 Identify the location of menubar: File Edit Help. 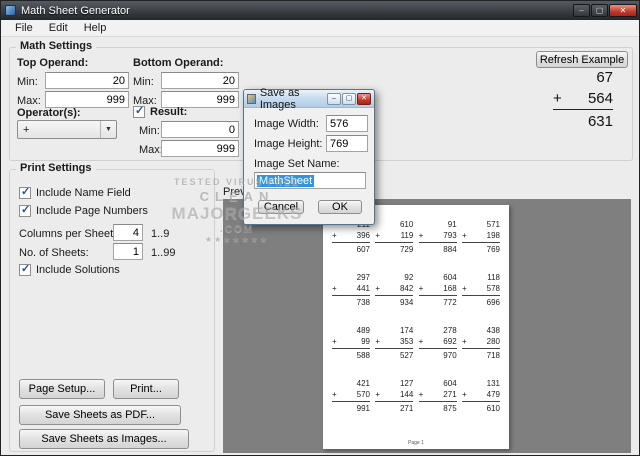
(320, 28).